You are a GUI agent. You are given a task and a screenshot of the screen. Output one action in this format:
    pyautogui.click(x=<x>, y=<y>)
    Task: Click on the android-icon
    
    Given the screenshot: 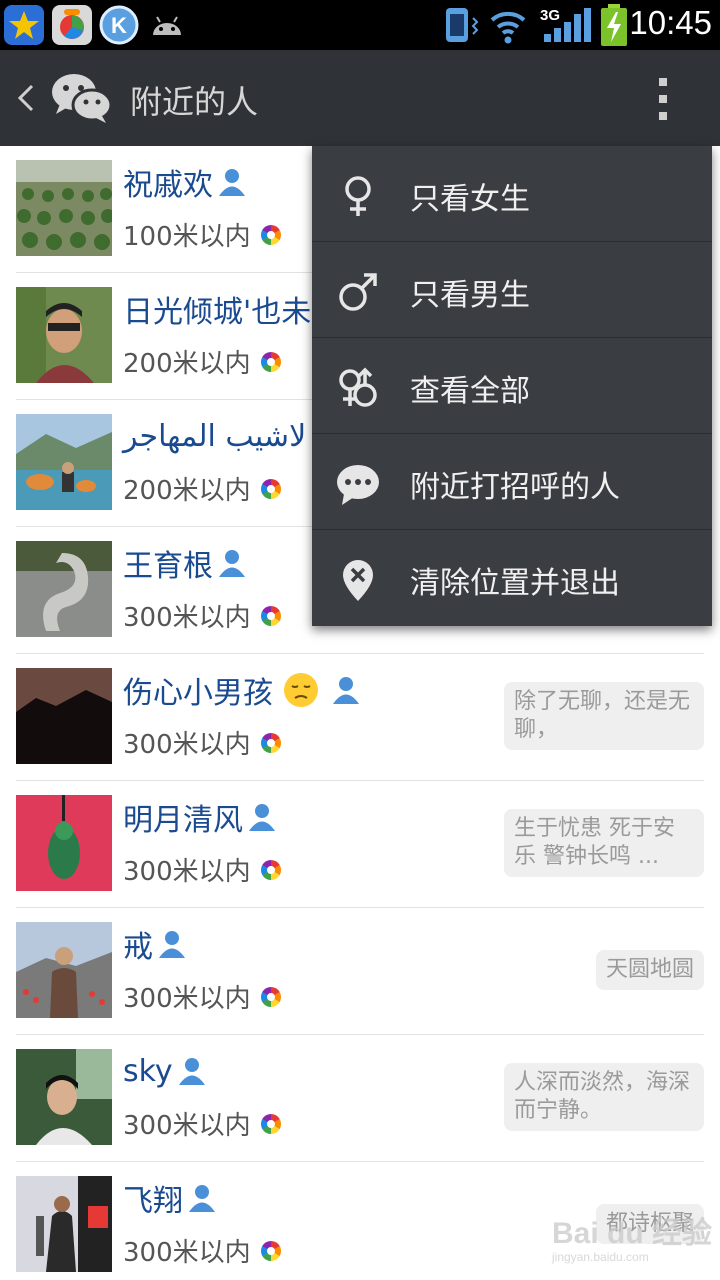 What is the action you would take?
    pyautogui.click(x=167, y=25)
    